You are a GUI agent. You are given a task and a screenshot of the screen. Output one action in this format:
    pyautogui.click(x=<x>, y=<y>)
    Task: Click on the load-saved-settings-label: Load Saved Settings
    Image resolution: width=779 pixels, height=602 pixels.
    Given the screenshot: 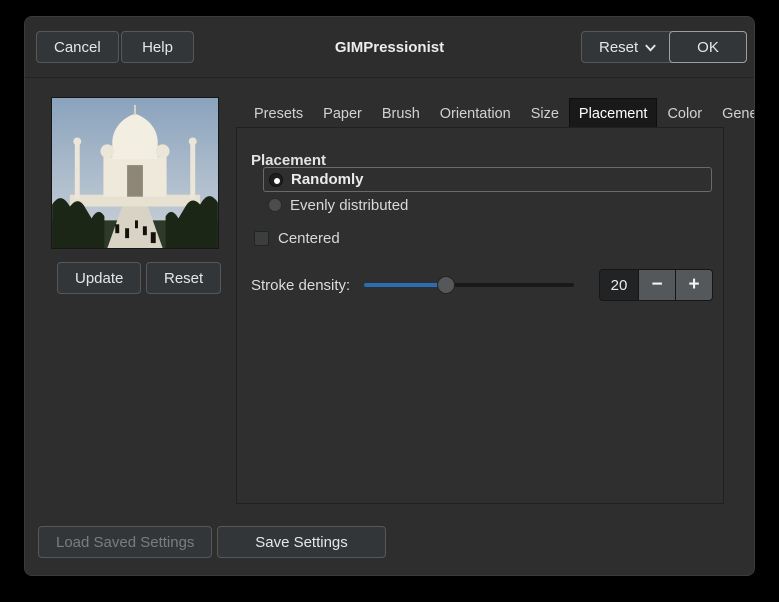 What is the action you would take?
    pyautogui.click(x=125, y=542)
    